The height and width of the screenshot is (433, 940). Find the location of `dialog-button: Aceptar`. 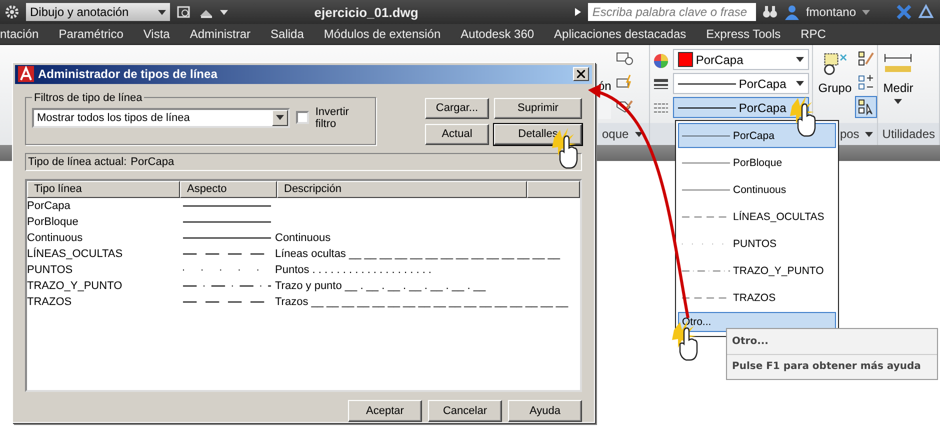

dialog-button: Aceptar is located at coordinates (385, 411).